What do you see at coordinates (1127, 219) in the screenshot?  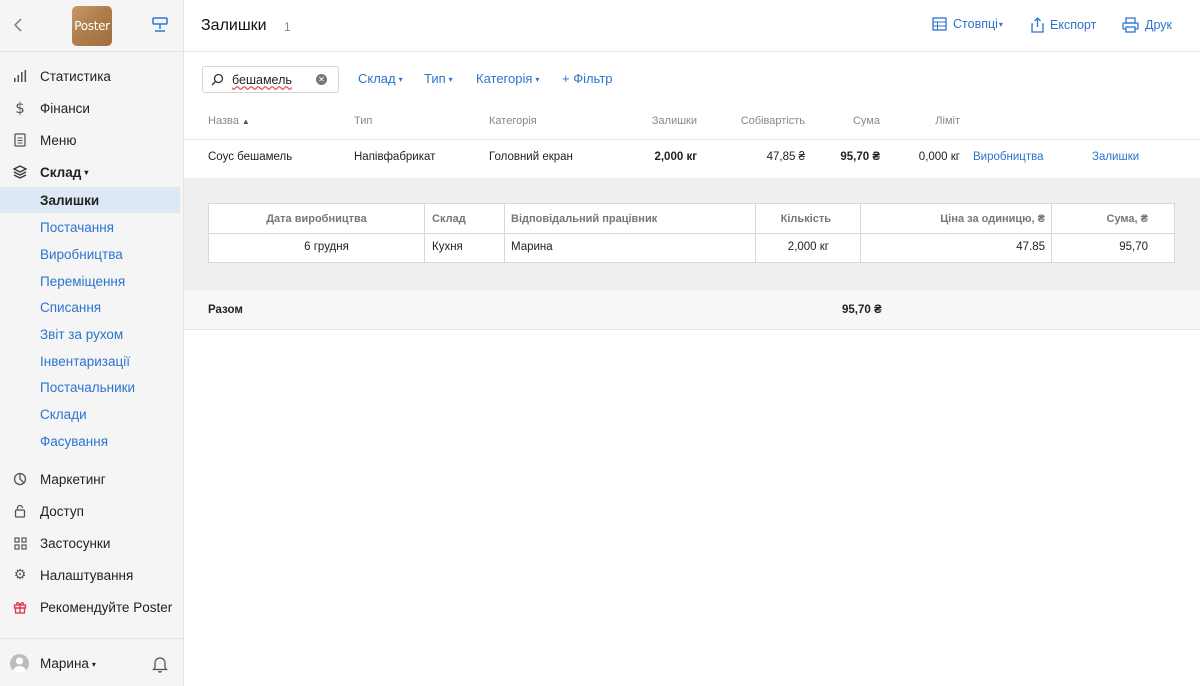 I see `detail-header-sum: Сума, ₴` at bounding box center [1127, 219].